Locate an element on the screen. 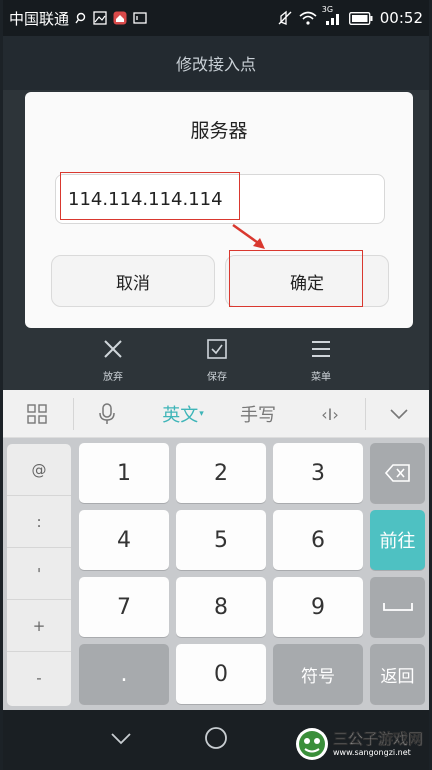 This screenshot has height=770, width=432. back-nav-button is located at coordinates (121, 740).